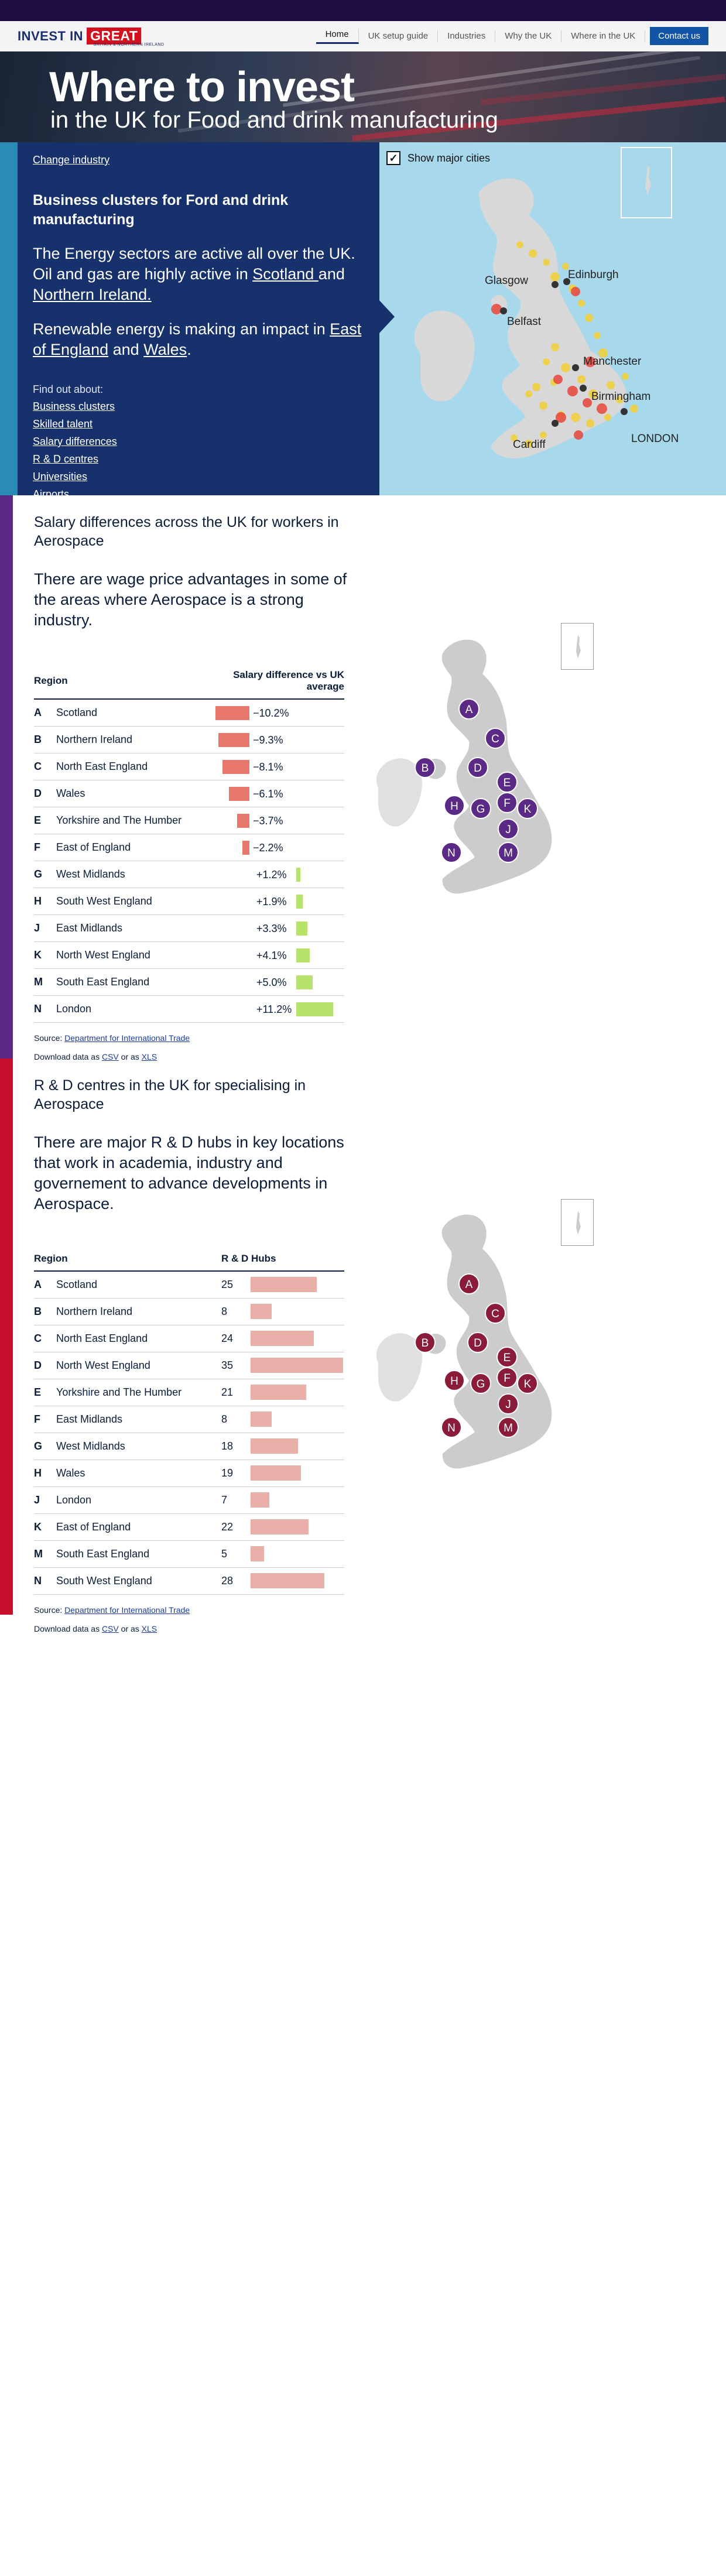 The height and width of the screenshot is (2576, 726). I want to click on nav-industries: Industries, so click(467, 36).